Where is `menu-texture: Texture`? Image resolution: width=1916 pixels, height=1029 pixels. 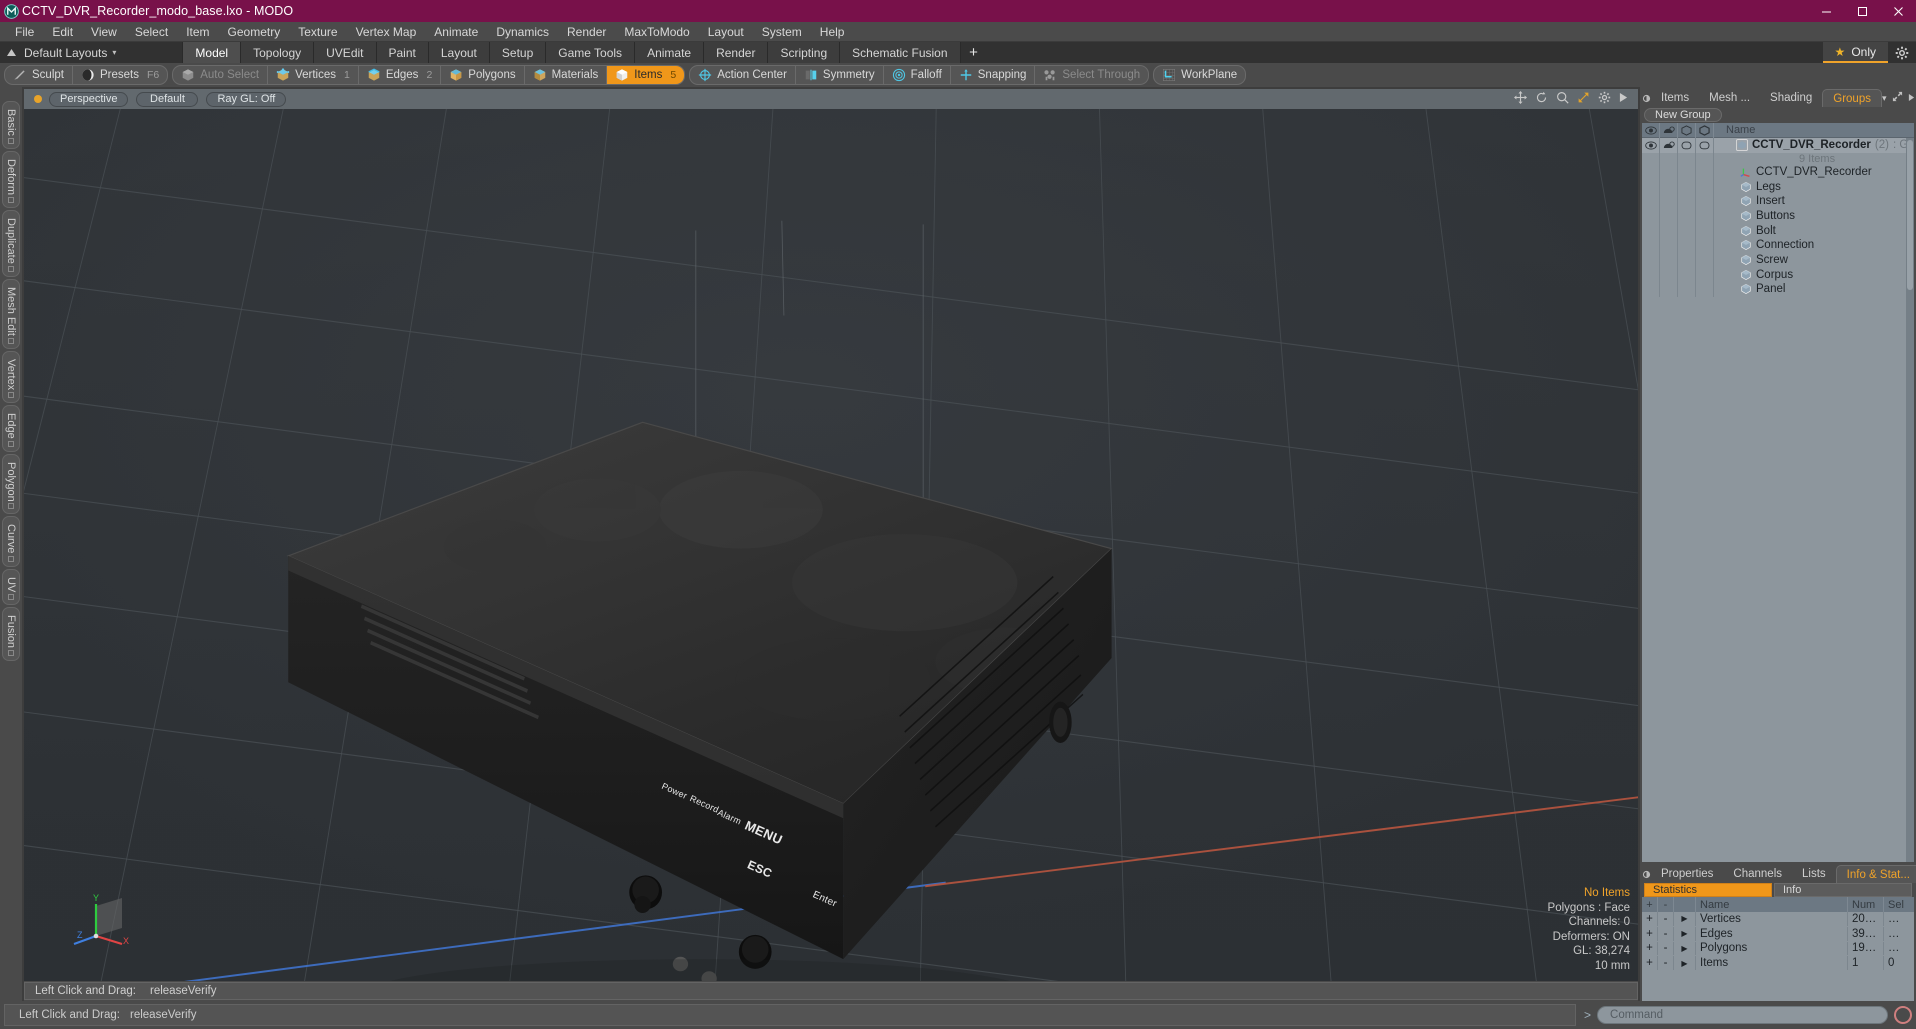 menu-texture: Texture is located at coordinates (317, 32).